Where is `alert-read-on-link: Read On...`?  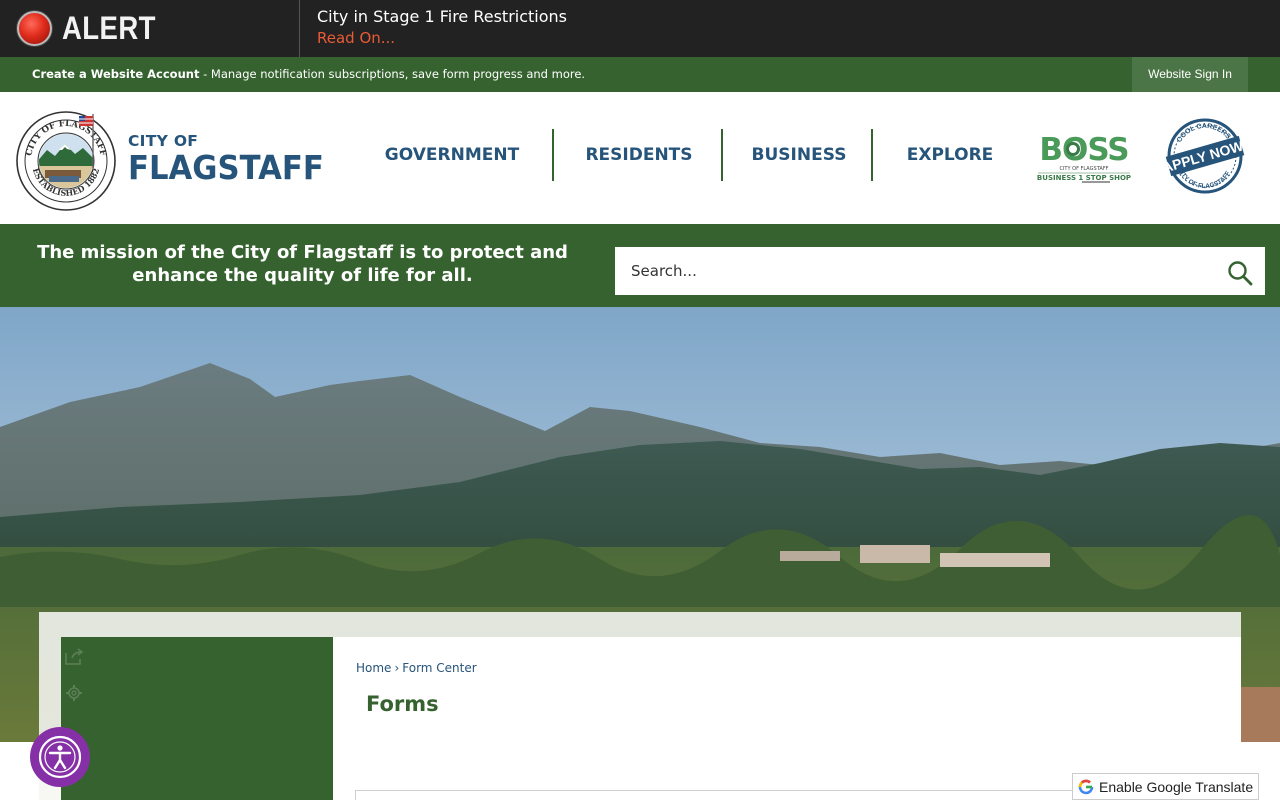
alert-read-on-link: Read On... is located at coordinates (356, 38).